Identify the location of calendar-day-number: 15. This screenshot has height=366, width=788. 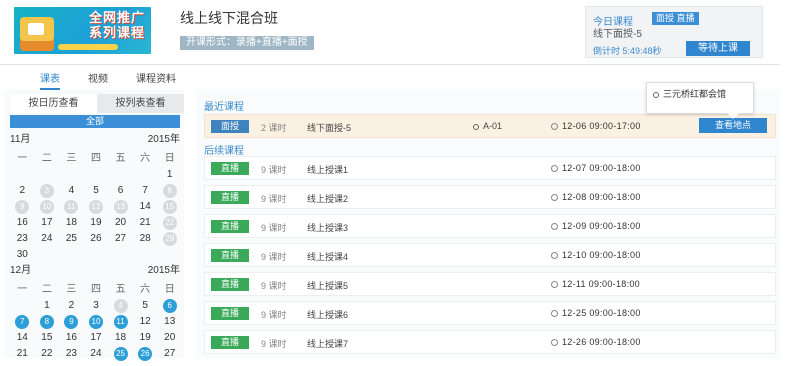
(47, 337).